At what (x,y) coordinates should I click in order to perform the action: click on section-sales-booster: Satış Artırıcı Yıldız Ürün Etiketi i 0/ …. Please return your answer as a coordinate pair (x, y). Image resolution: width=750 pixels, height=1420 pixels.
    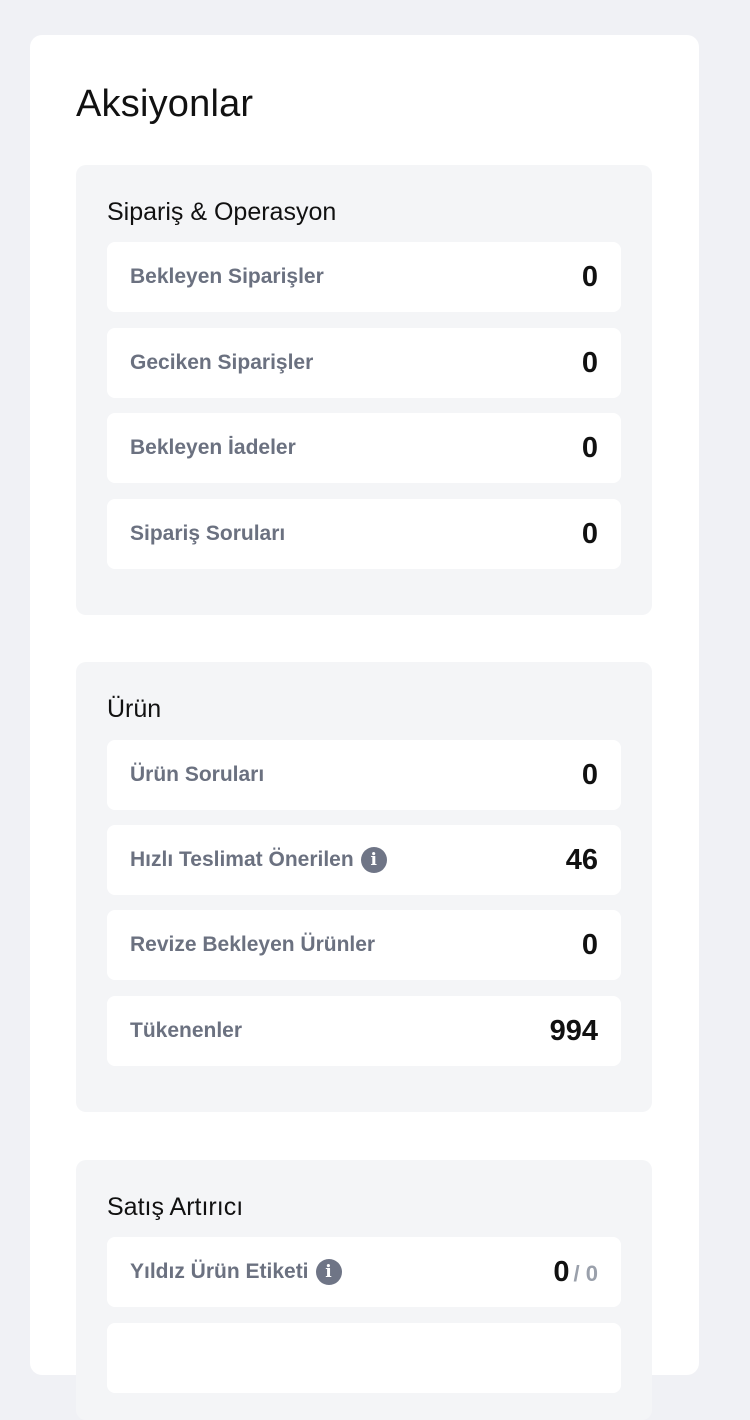
    Looking at the image, I should click on (364, 1290).